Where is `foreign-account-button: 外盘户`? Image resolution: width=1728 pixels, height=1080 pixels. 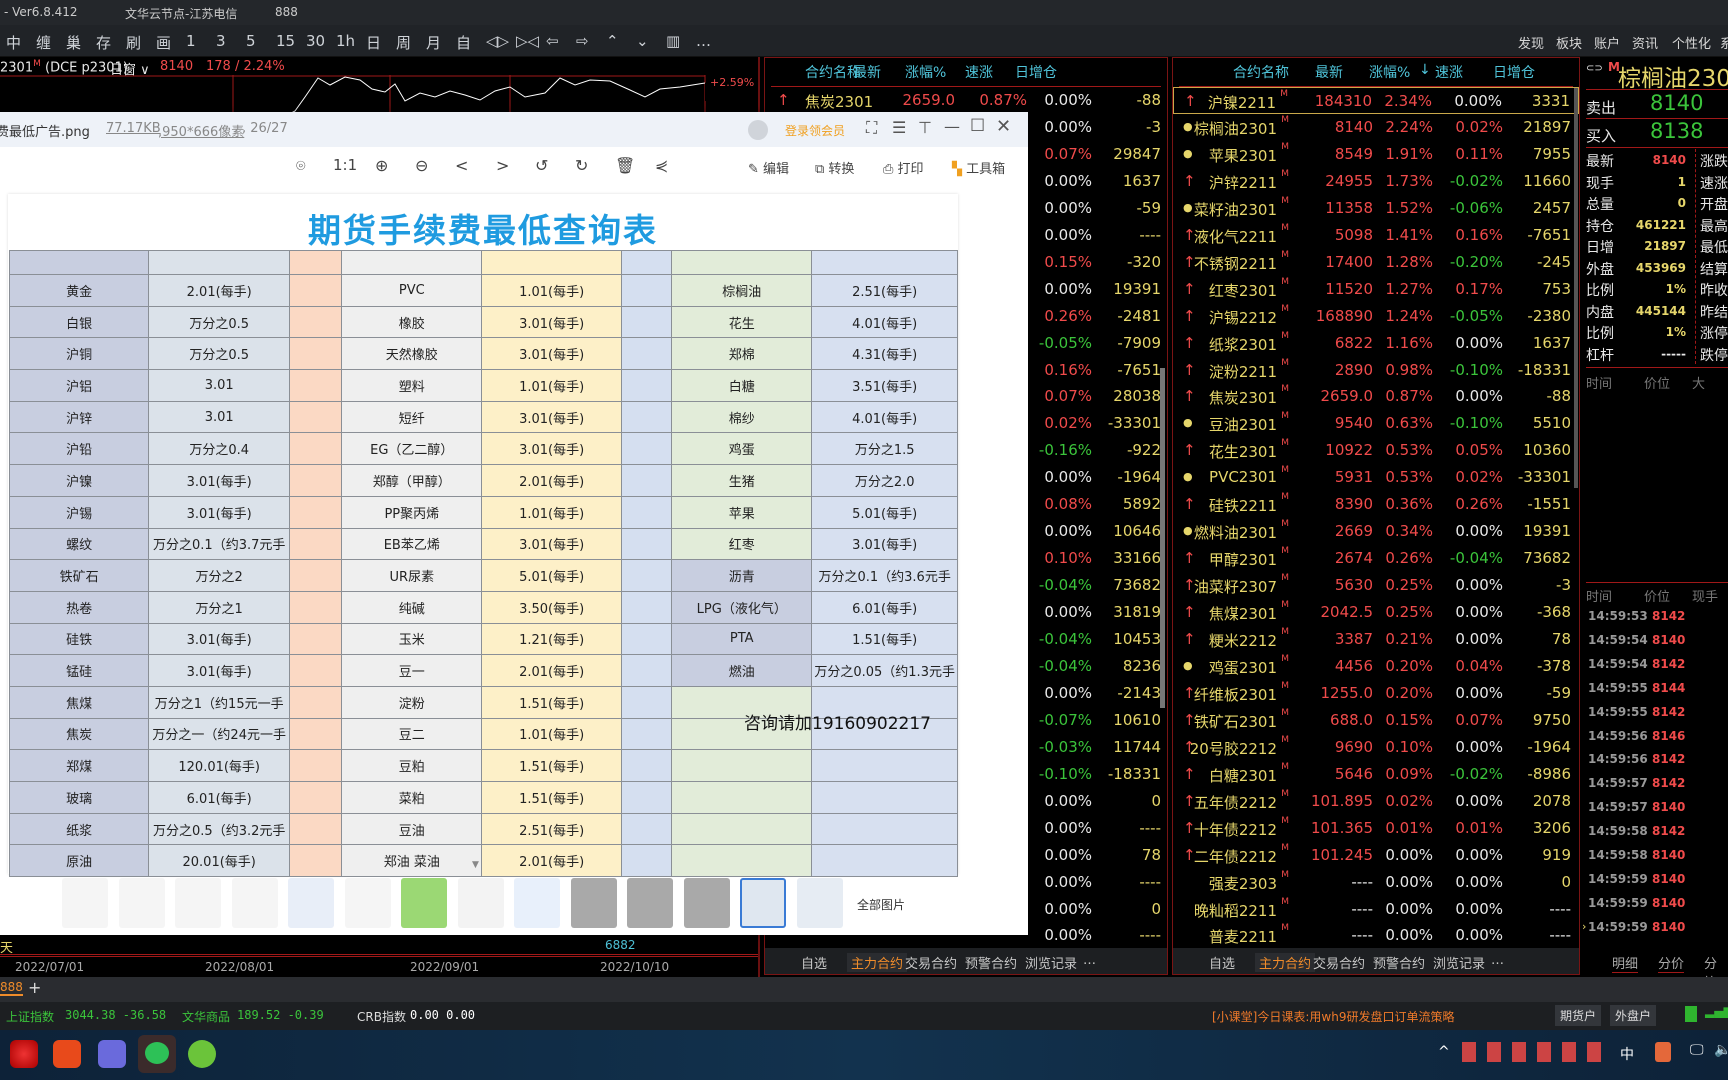
foreign-account-button: 外盘户 is located at coordinates (1633, 1015).